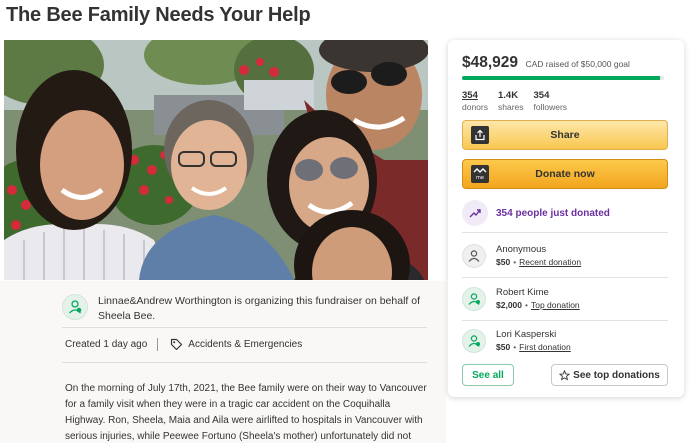 The image size is (690, 443). I want to click on donate-label: Donate now, so click(565, 174).